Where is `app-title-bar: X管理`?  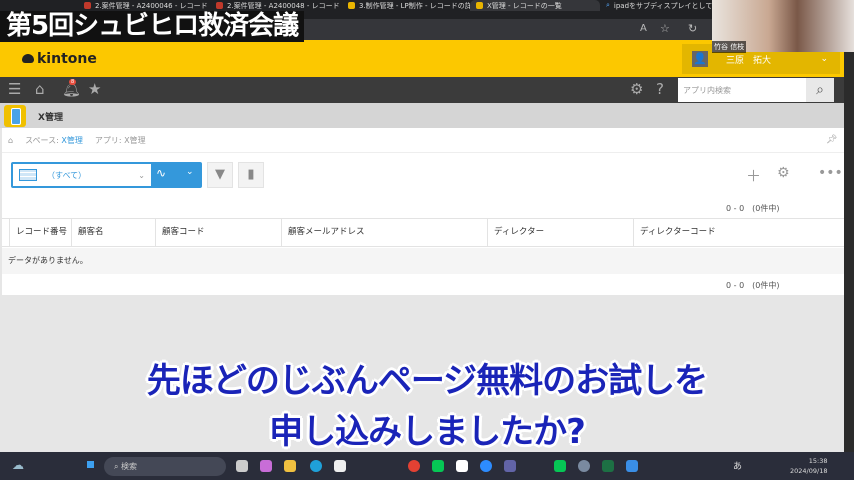 app-title-bar: X管理 is located at coordinates (427, 115).